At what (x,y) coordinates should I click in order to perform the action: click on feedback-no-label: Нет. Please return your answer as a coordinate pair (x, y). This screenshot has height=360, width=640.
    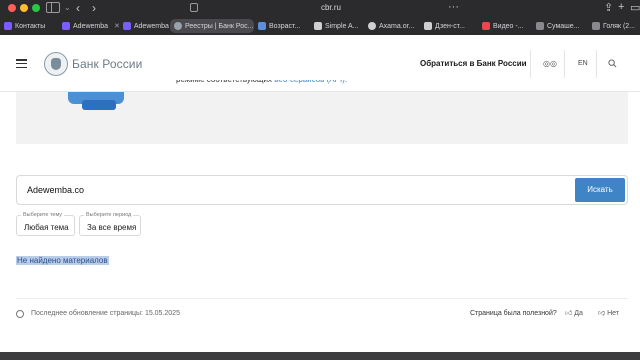
    Looking at the image, I should click on (613, 313).